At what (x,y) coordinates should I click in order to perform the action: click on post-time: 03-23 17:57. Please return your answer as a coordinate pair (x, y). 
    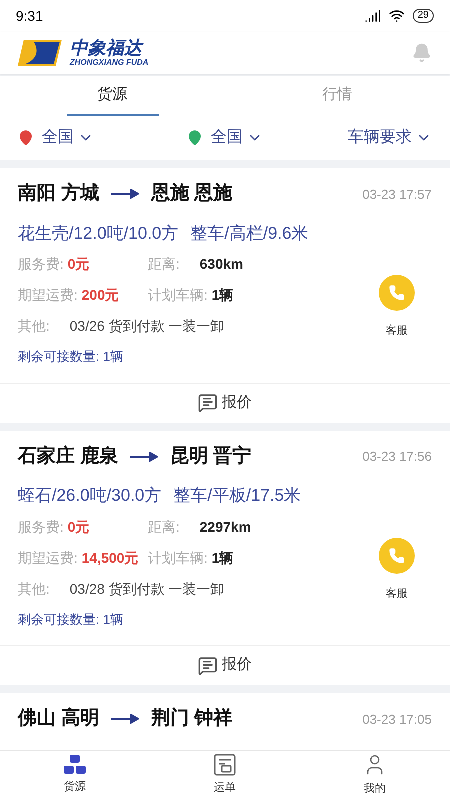
    Looking at the image, I should click on (397, 195).